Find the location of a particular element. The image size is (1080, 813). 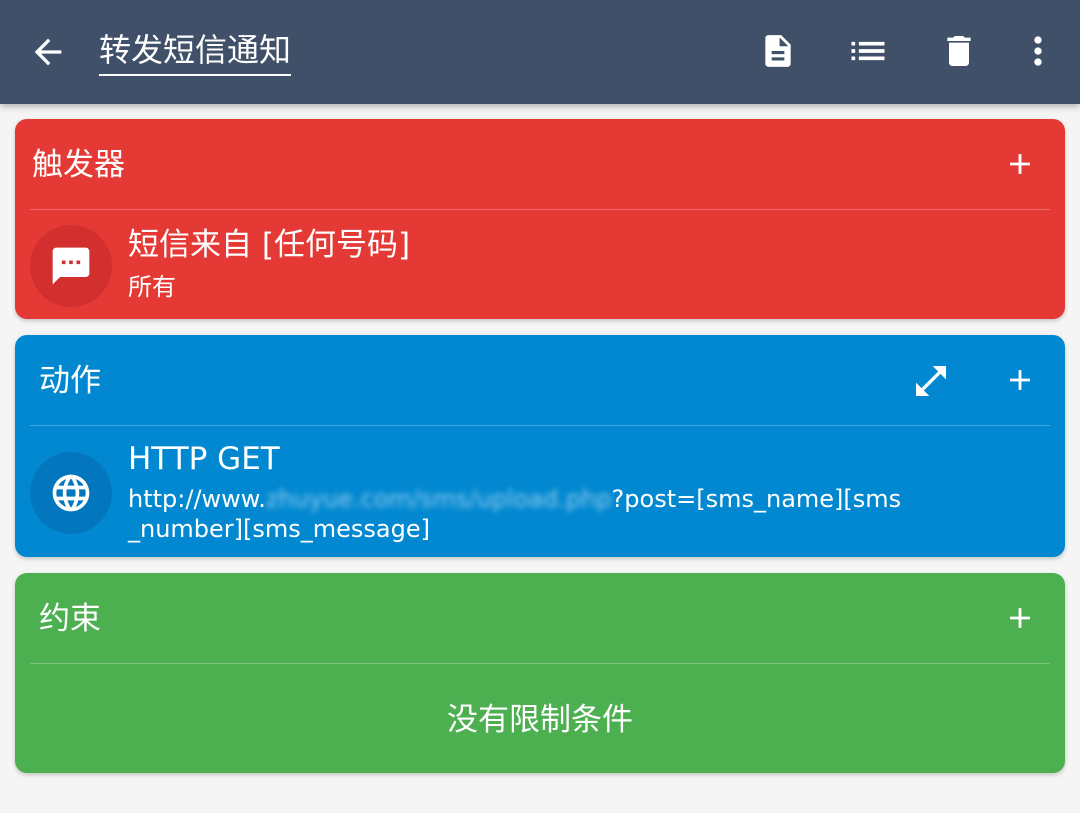

document-button is located at coordinates (778, 51).